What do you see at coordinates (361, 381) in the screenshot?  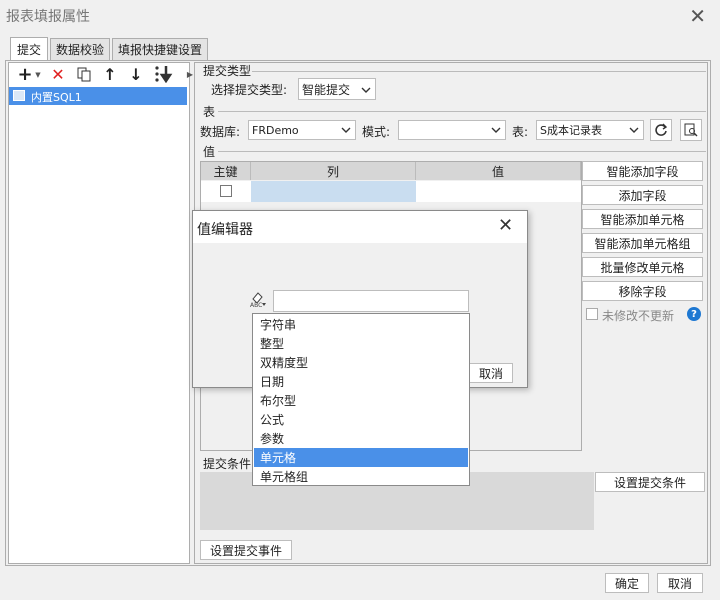 I see `type-option-date: 日期` at bounding box center [361, 381].